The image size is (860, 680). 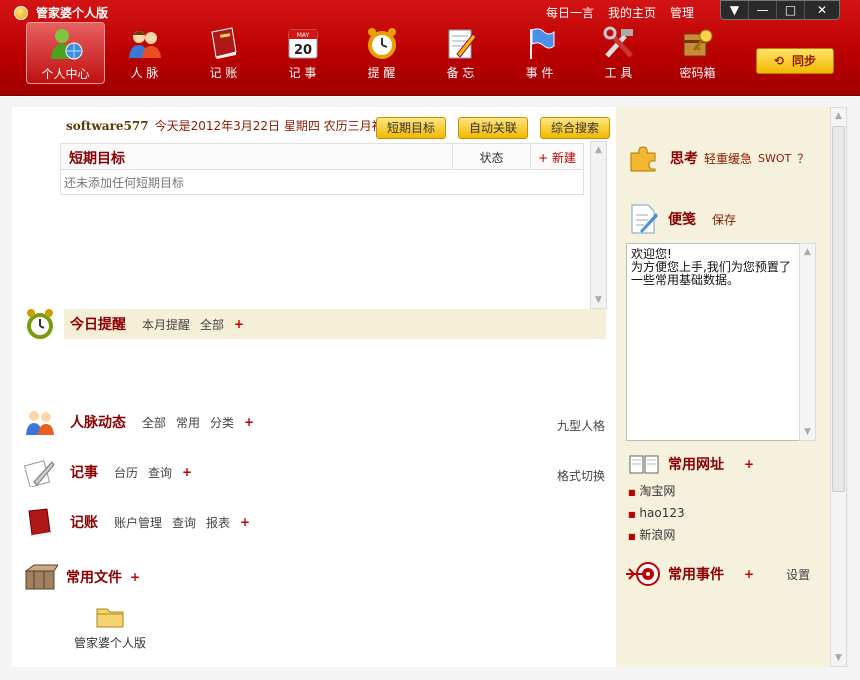 What do you see at coordinates (774, 158) in the screenshot?
I see `swot-link: SWOT` at bounding box center [774, 158].